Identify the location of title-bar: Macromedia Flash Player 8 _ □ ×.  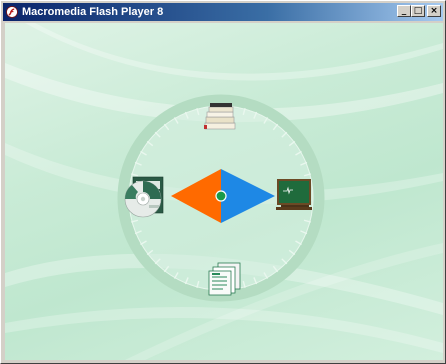
(223, 12).